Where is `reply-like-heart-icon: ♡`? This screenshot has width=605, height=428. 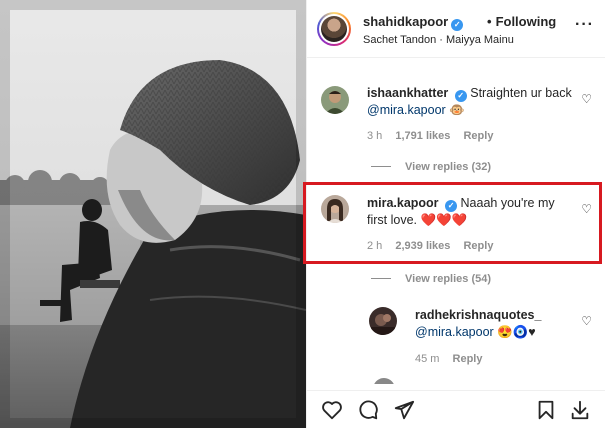
reply-like-heart-icon: ♡ is located at coordinates (586, 321).